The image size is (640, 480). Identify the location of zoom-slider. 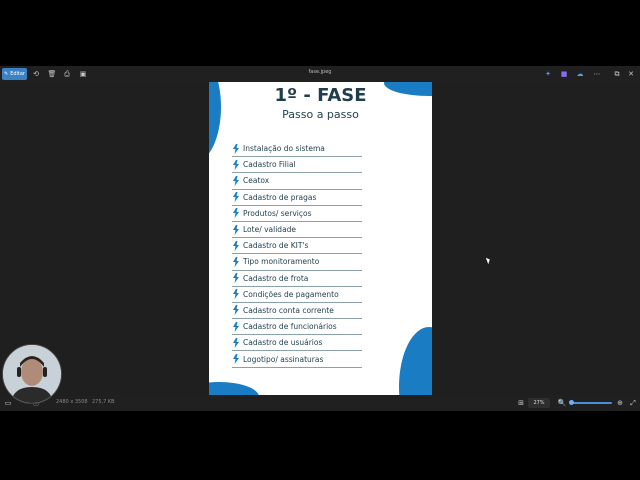
(591, 403).